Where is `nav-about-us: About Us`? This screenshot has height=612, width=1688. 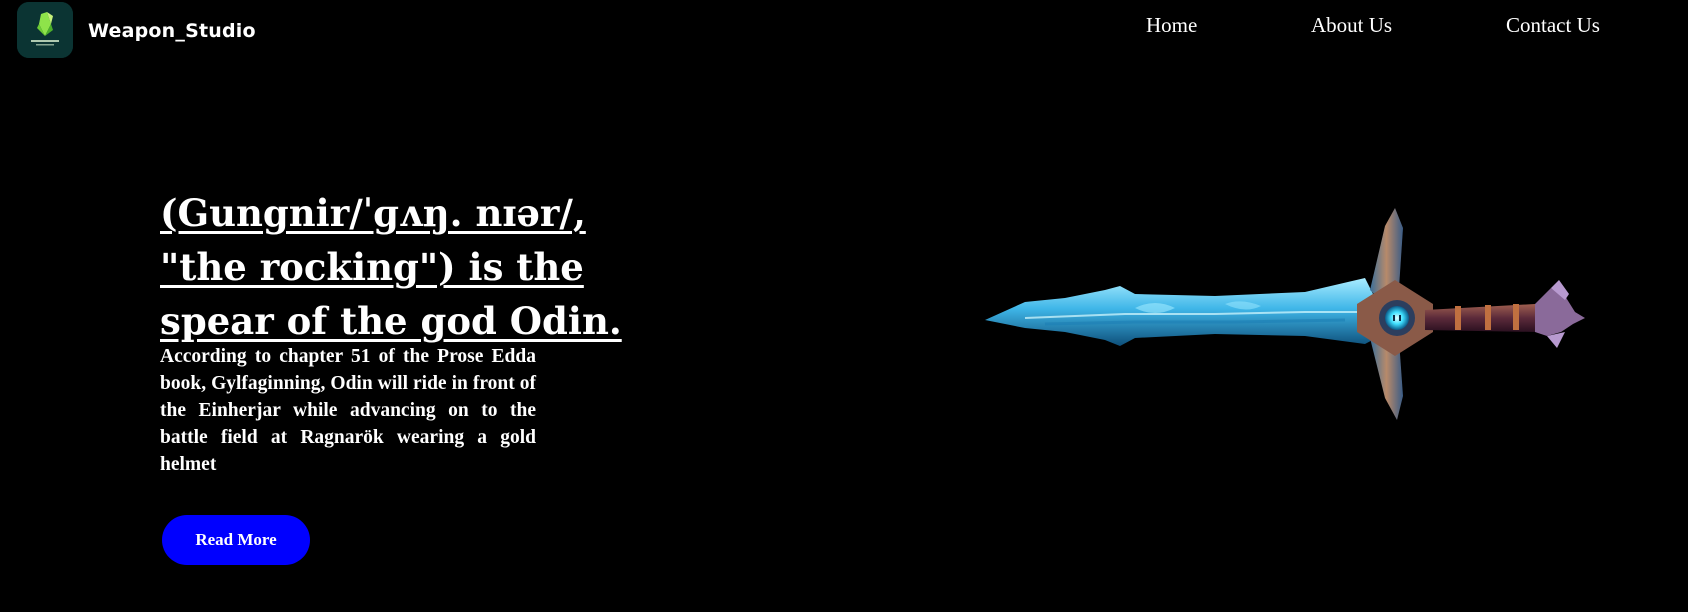
nav-about-us: About Us is located at coordinates (1351, 25).